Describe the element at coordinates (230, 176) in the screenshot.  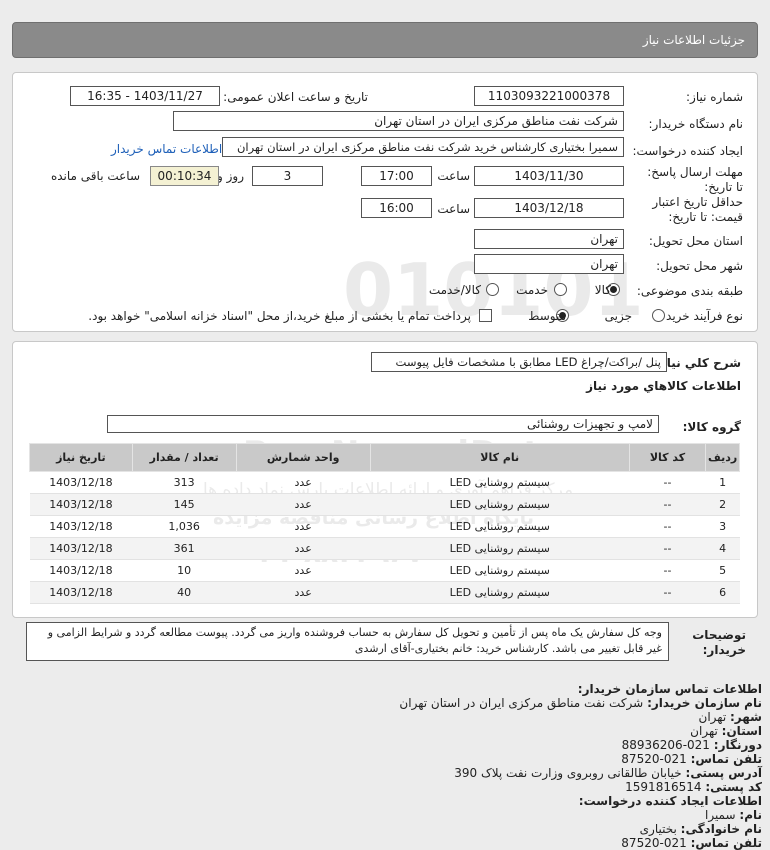
I see `days-word: روز و` at that location.